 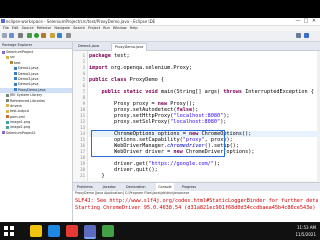 What do you see at coordinates (136, 187) in the screenshot?
I see `tab-declaration: Declaration` at bounding box center [136, 187].